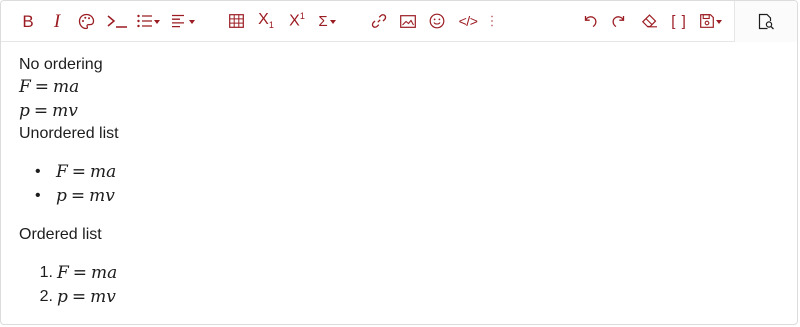 This screenshot has height=327, width=800. I want to click on table-icon, so click(236, 21).